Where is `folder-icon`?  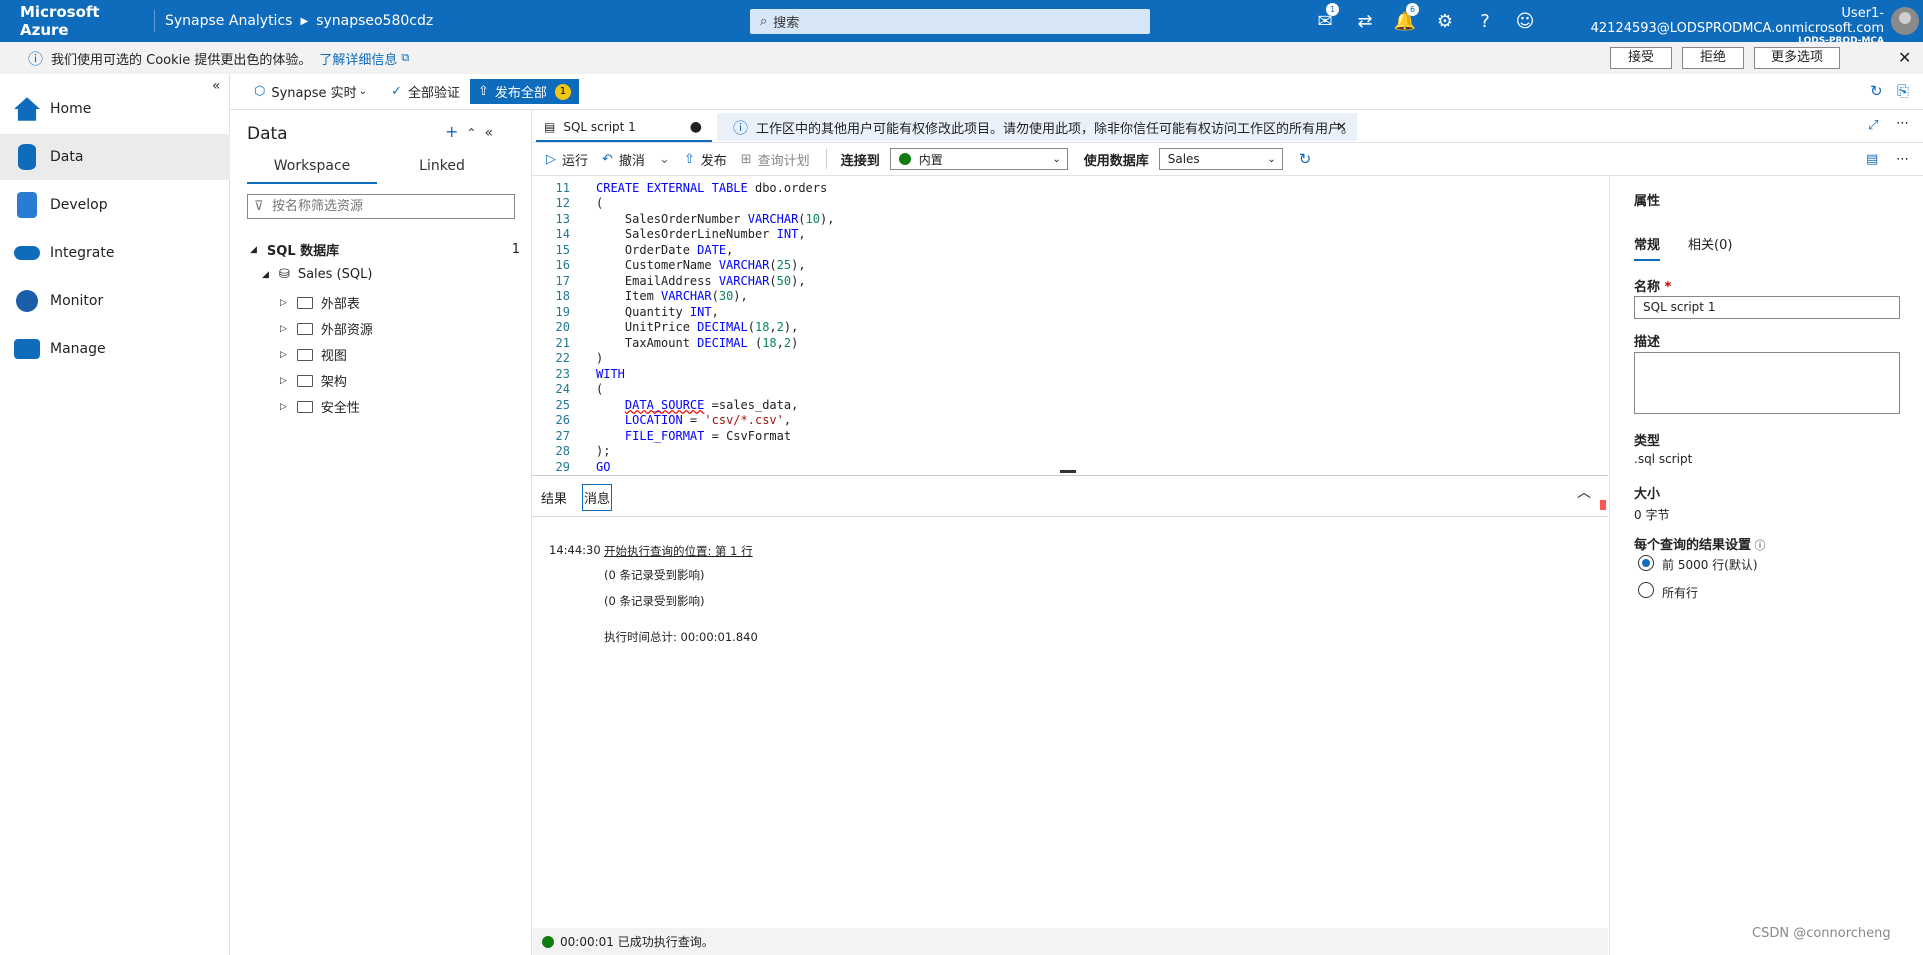 folder-icon is located at coordinates (304, 354).